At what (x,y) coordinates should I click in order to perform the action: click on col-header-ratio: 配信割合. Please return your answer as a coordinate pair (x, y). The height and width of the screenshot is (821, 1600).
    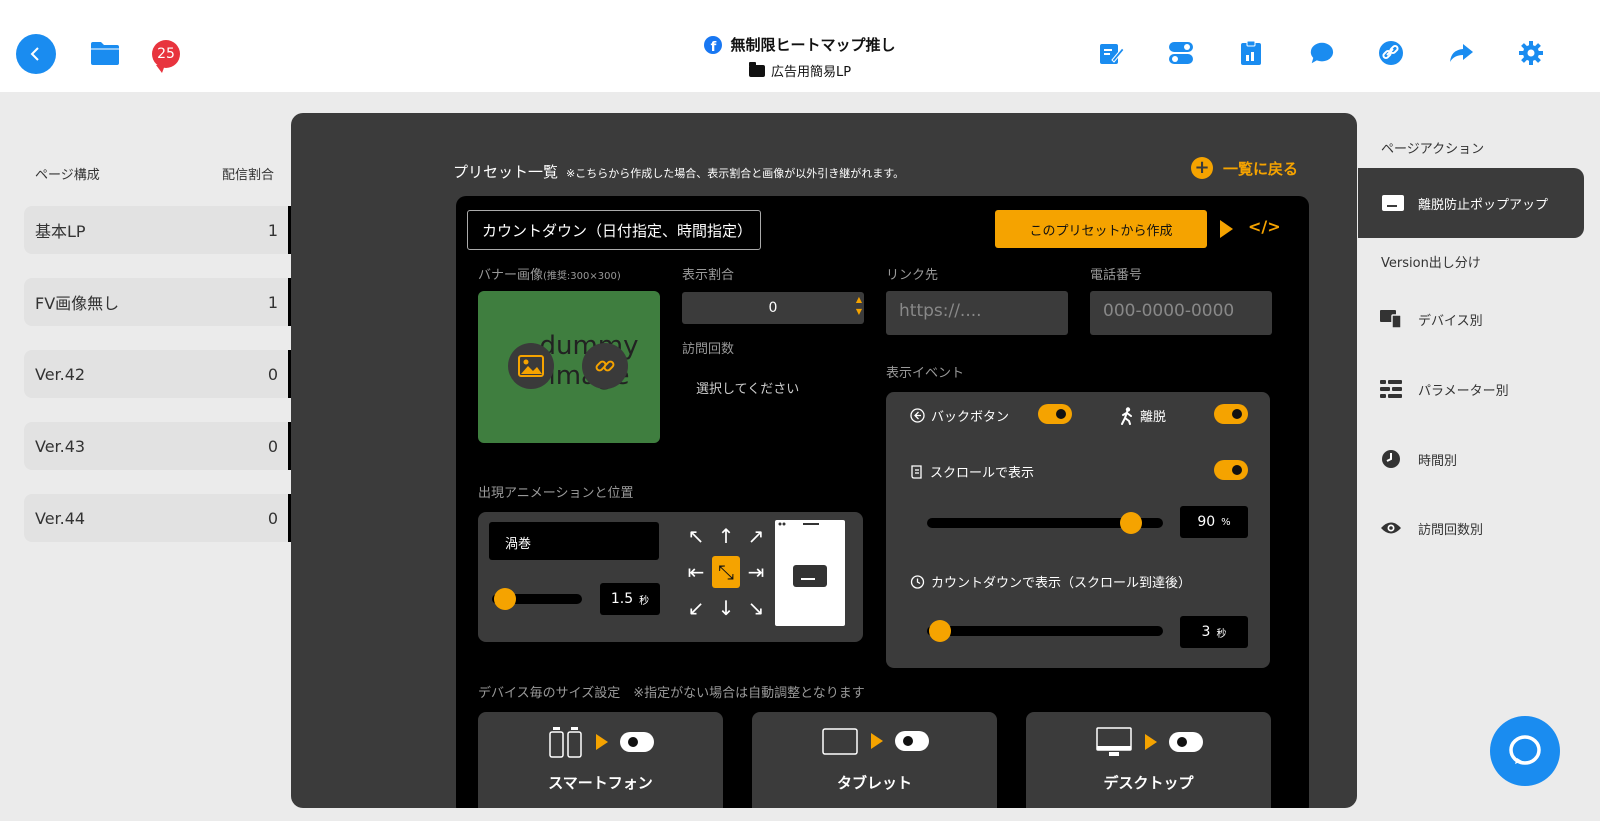
    Looking at the image, I should click on (248, 175).